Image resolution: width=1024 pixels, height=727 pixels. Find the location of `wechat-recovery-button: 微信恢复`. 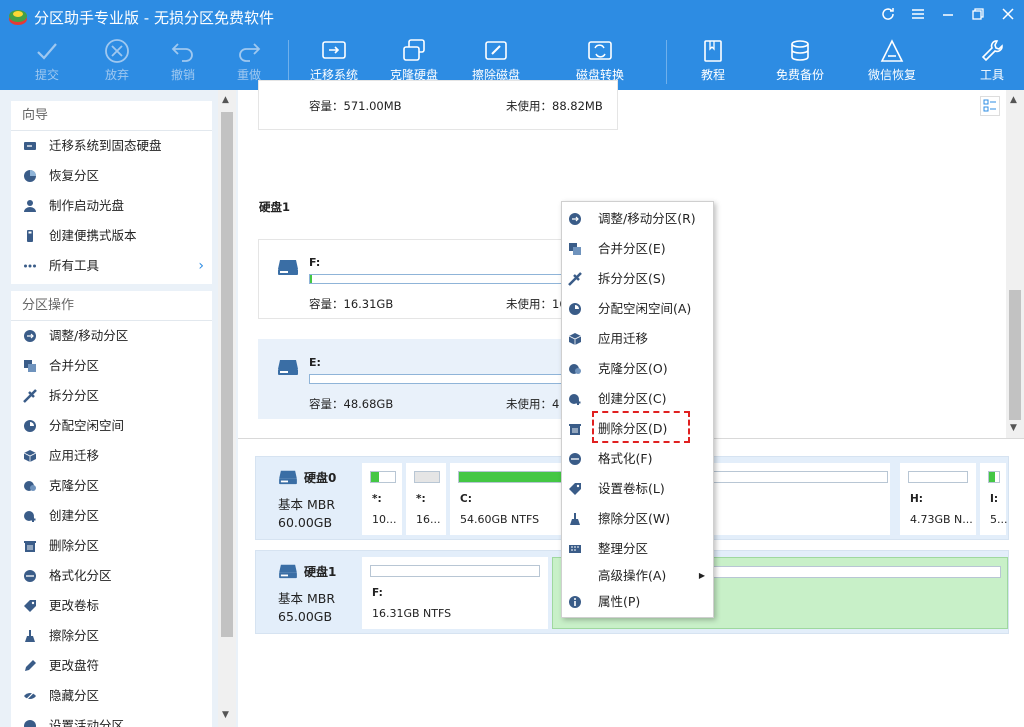

wechat-recovery-button: 微信恢复 is located at coordinates (892, 62).